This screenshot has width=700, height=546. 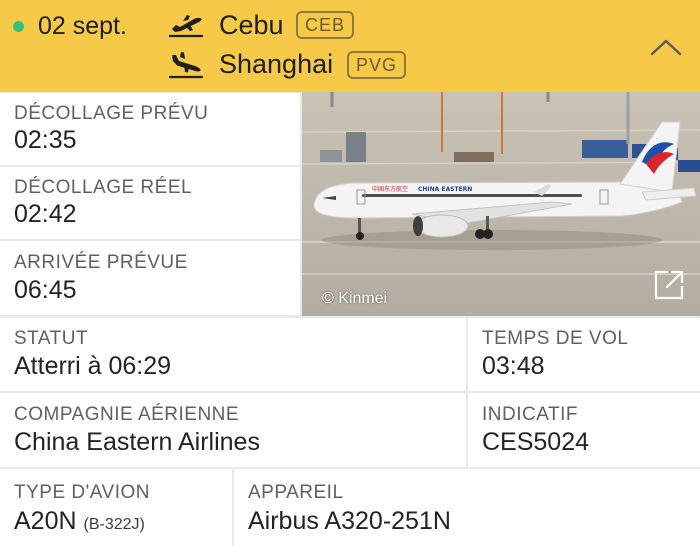 I want to click on external-link-icon, so click(x=669, y=285).